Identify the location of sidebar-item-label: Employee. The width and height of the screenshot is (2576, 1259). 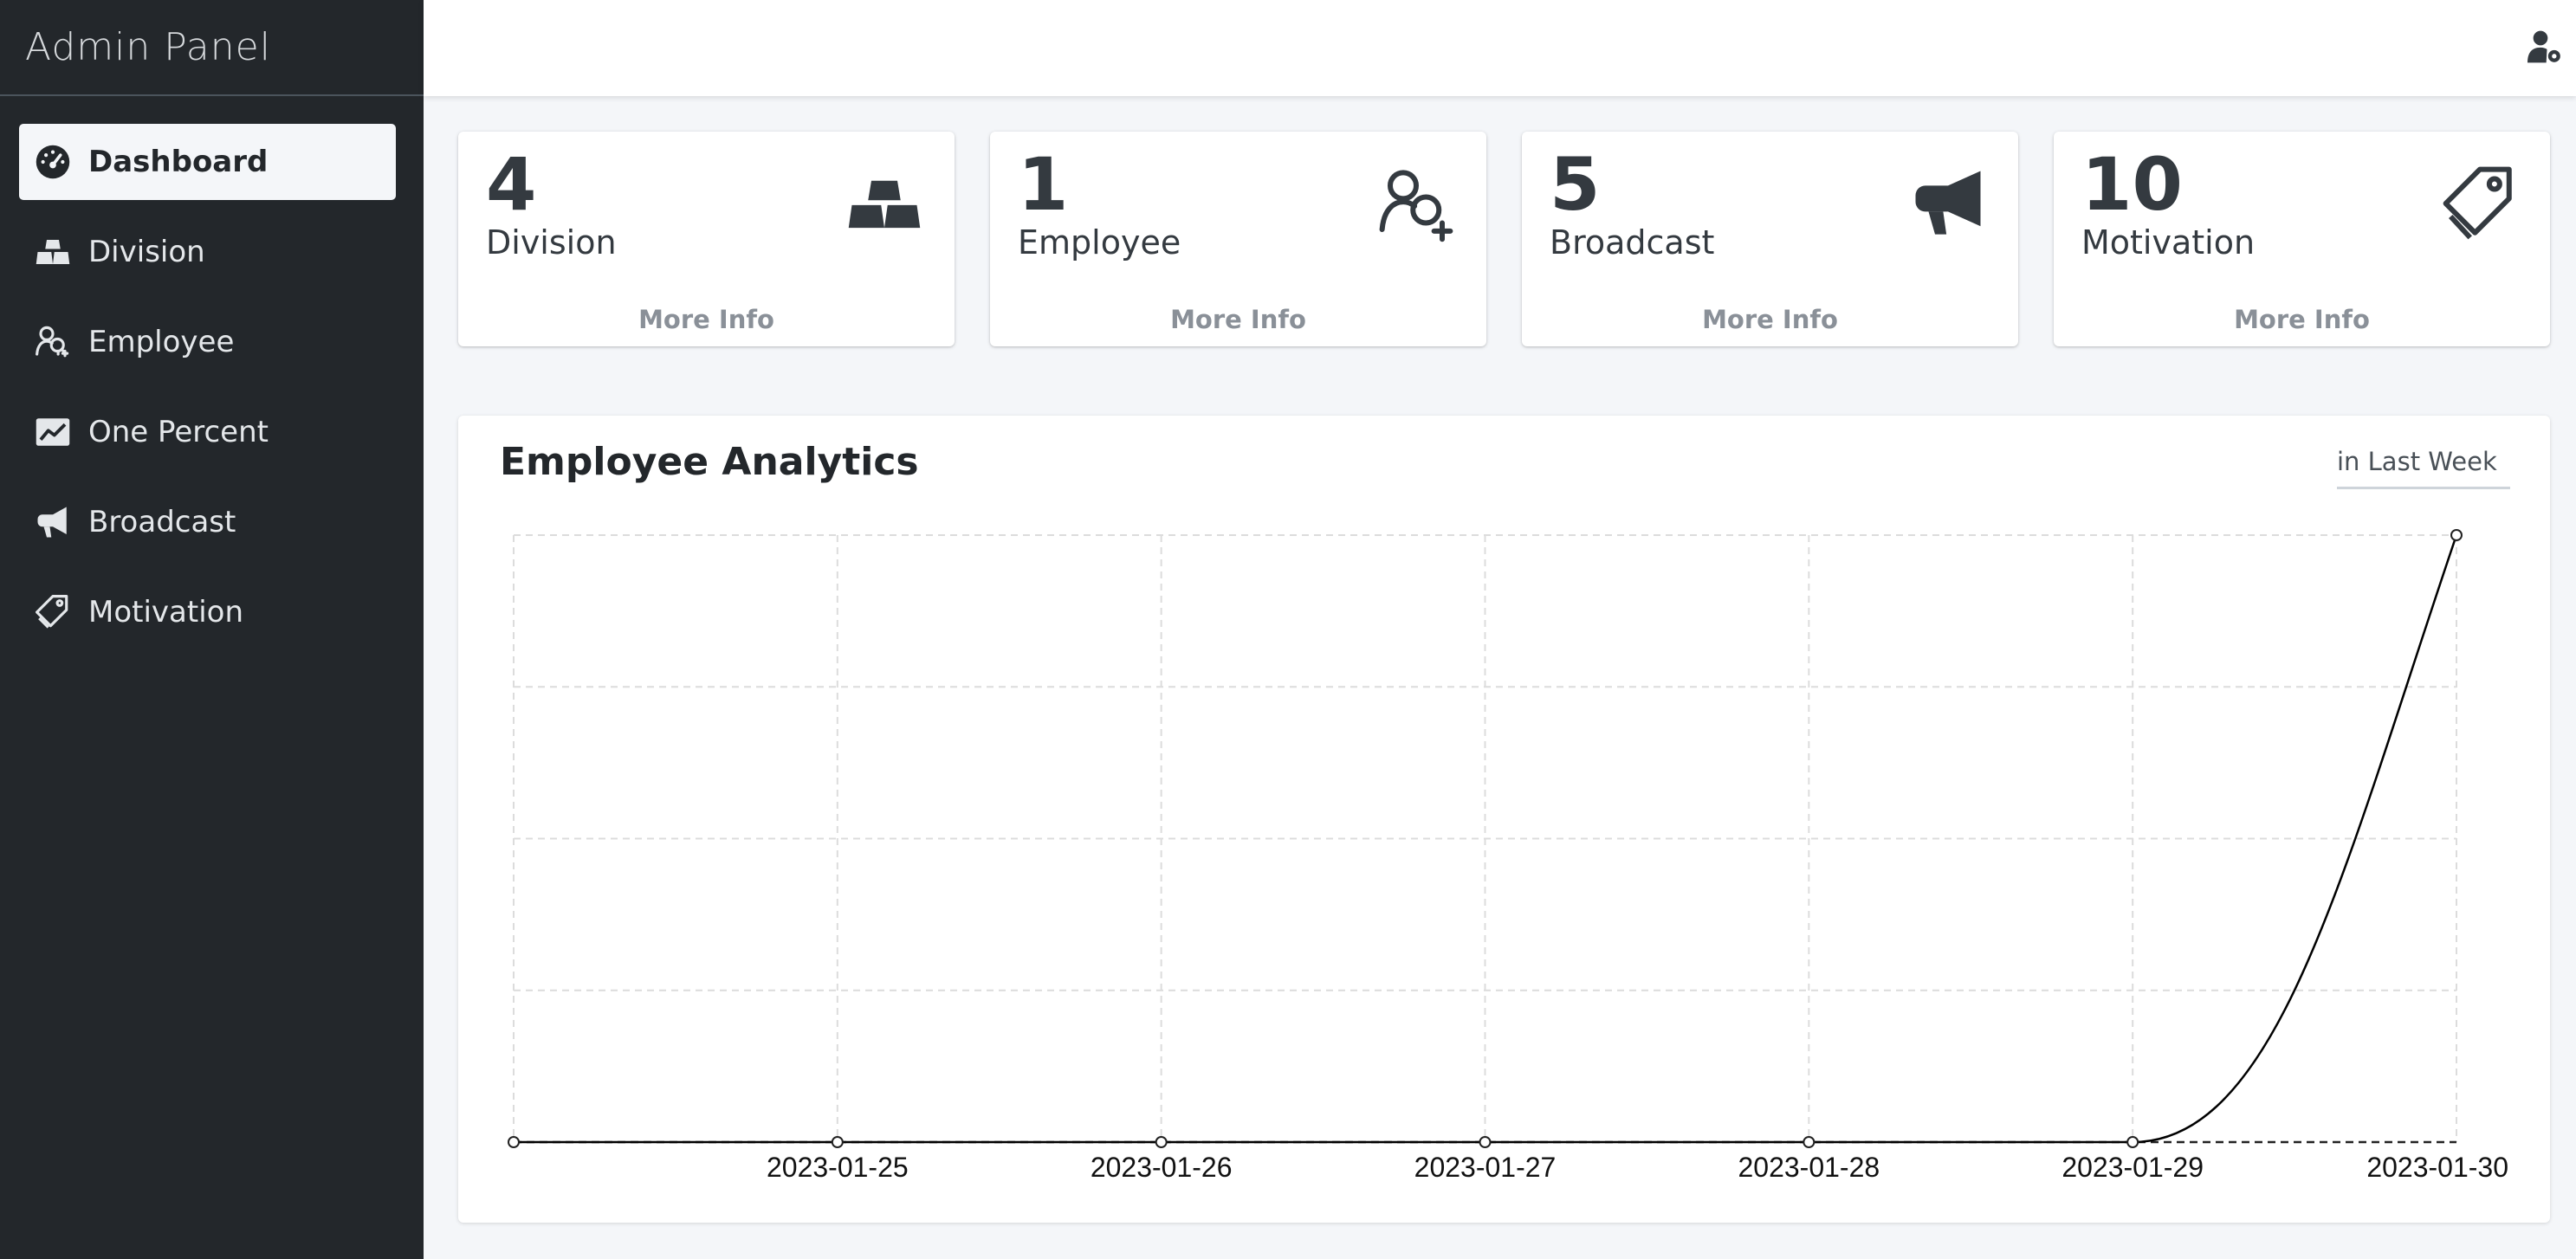
(161, 342).